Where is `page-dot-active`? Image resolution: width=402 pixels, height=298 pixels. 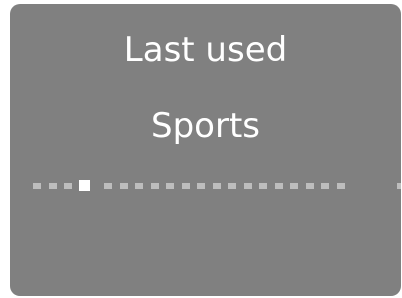 page-dot-active is located at coordinates (84, 185).